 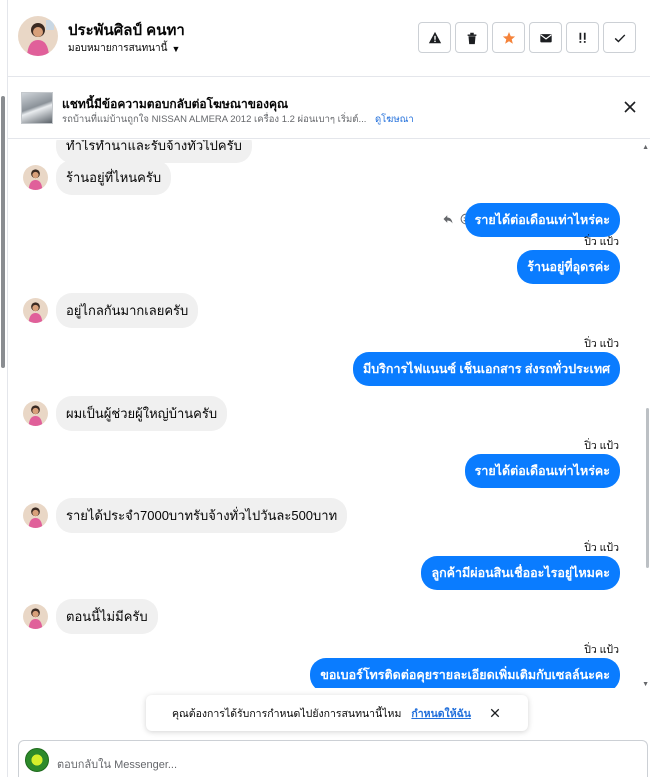 I want to click on incoming-bubble: ตอนนี้ไม่มีครับ, so click(x=107, y=616).